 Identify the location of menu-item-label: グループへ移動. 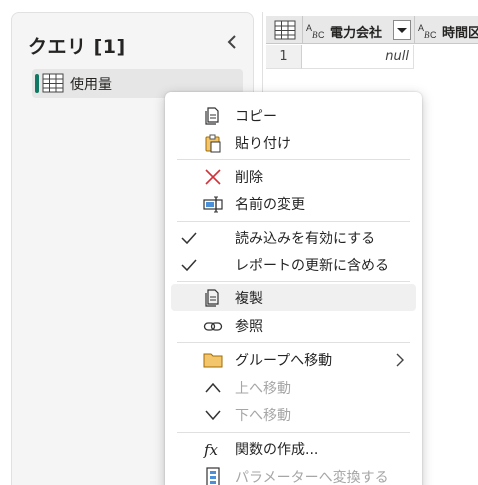
(284, 361).